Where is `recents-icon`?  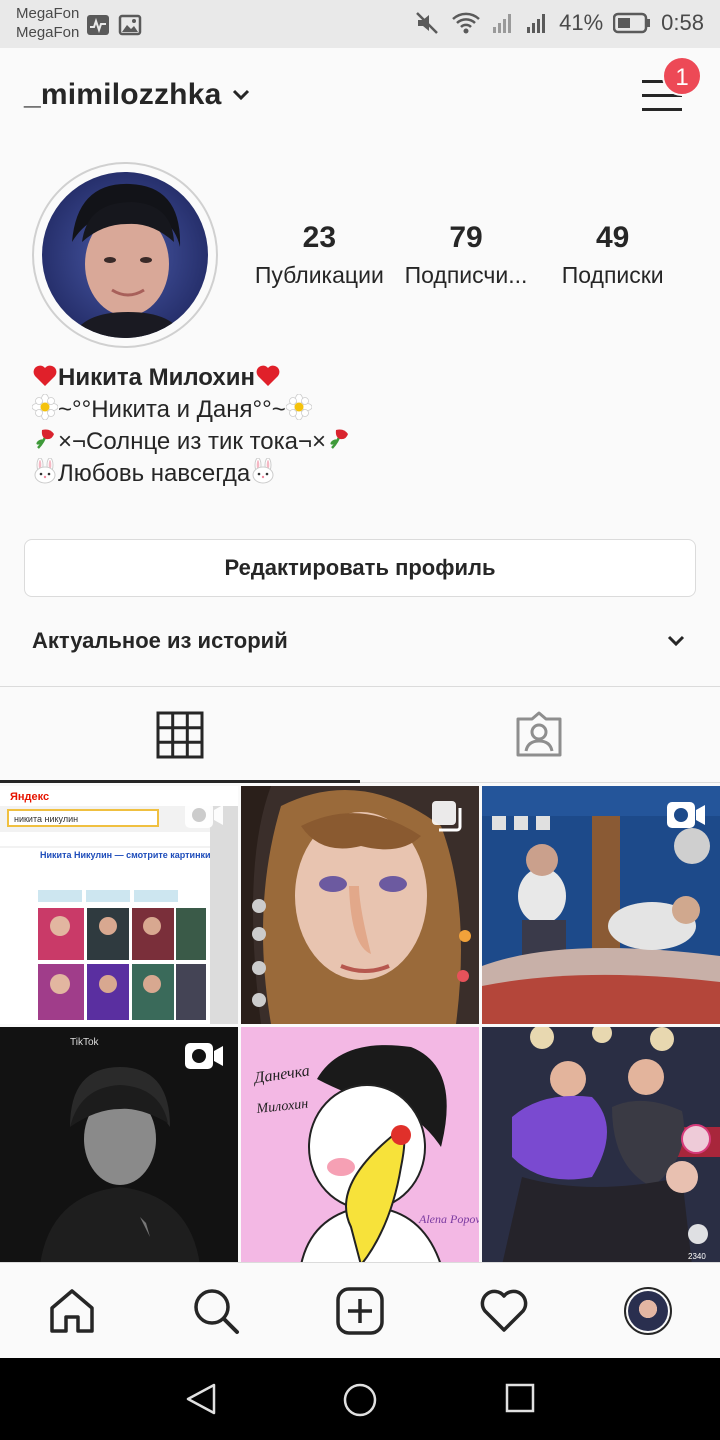
recents-icon is located at coordinates (520, 1398).